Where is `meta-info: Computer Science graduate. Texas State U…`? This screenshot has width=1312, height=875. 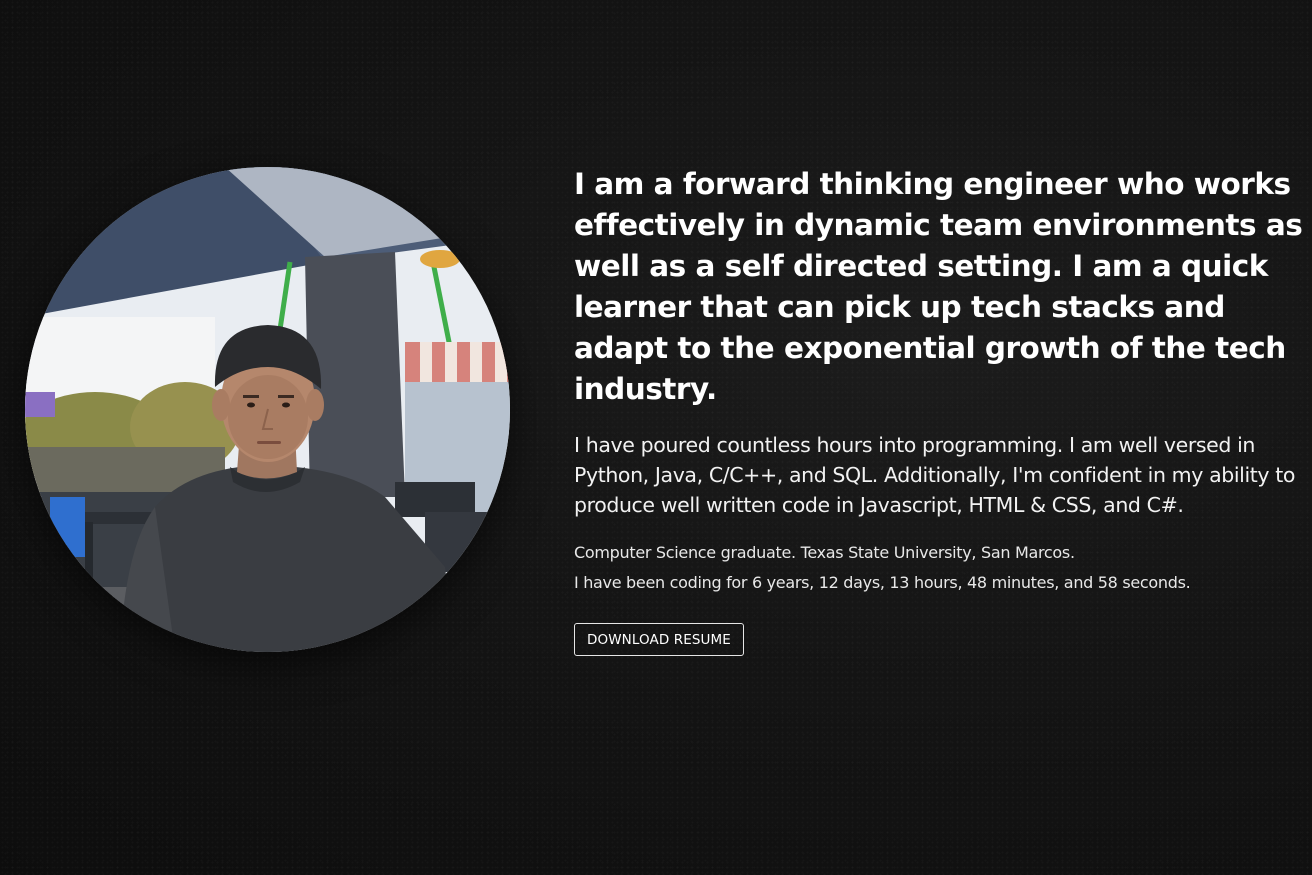 meta-info: Computer Science graduate. Texas State U… is located at coordinates (939, 568).